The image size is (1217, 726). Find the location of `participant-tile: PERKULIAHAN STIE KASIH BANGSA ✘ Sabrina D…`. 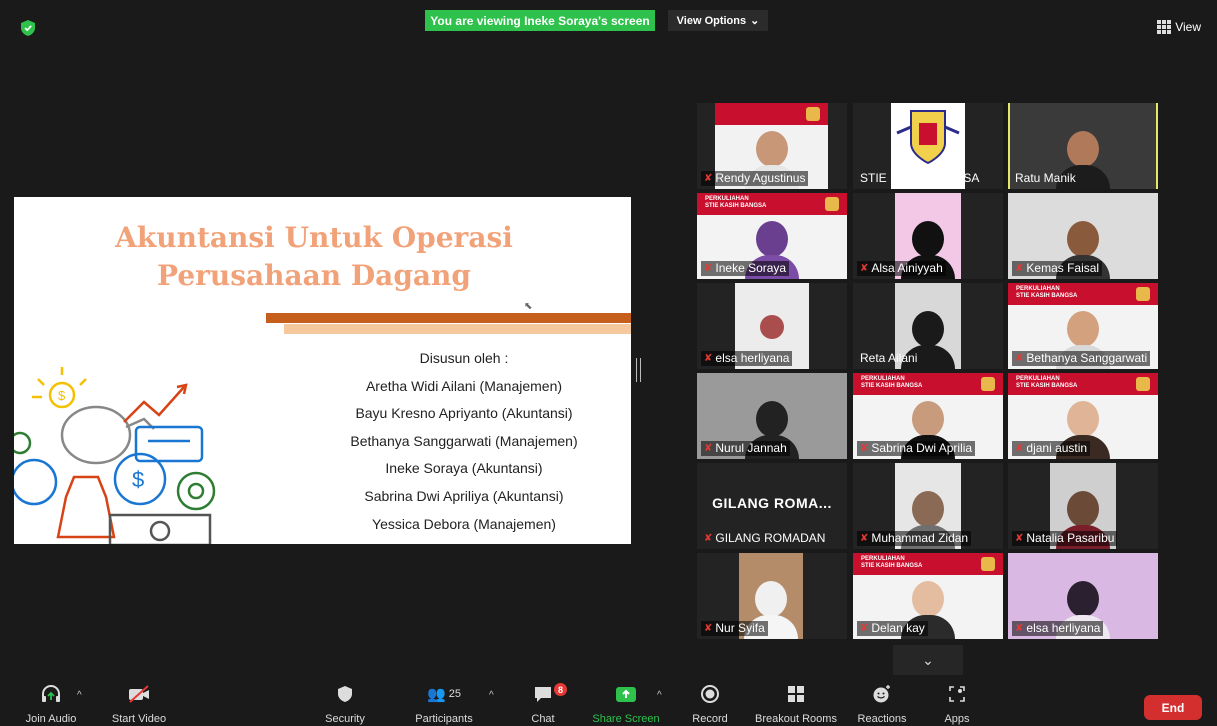

participant-tile: PERKULIAHAN STIE KASIH BANGSA ✘ Sabrina D… is located at coordinates (928, 416).